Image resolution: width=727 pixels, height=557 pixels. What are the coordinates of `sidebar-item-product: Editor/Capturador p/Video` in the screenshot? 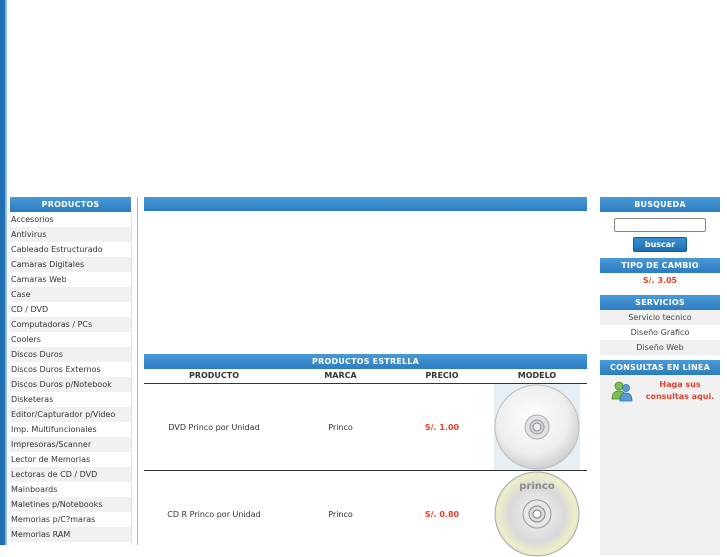 It's located at (70, 414).